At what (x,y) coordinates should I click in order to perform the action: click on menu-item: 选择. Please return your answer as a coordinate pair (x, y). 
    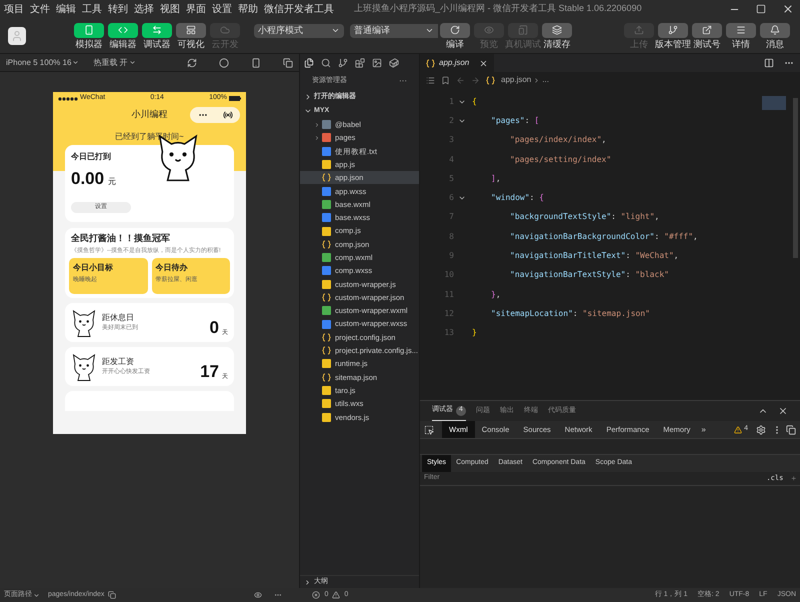
    Looking at the image, I should click on (144, 9).